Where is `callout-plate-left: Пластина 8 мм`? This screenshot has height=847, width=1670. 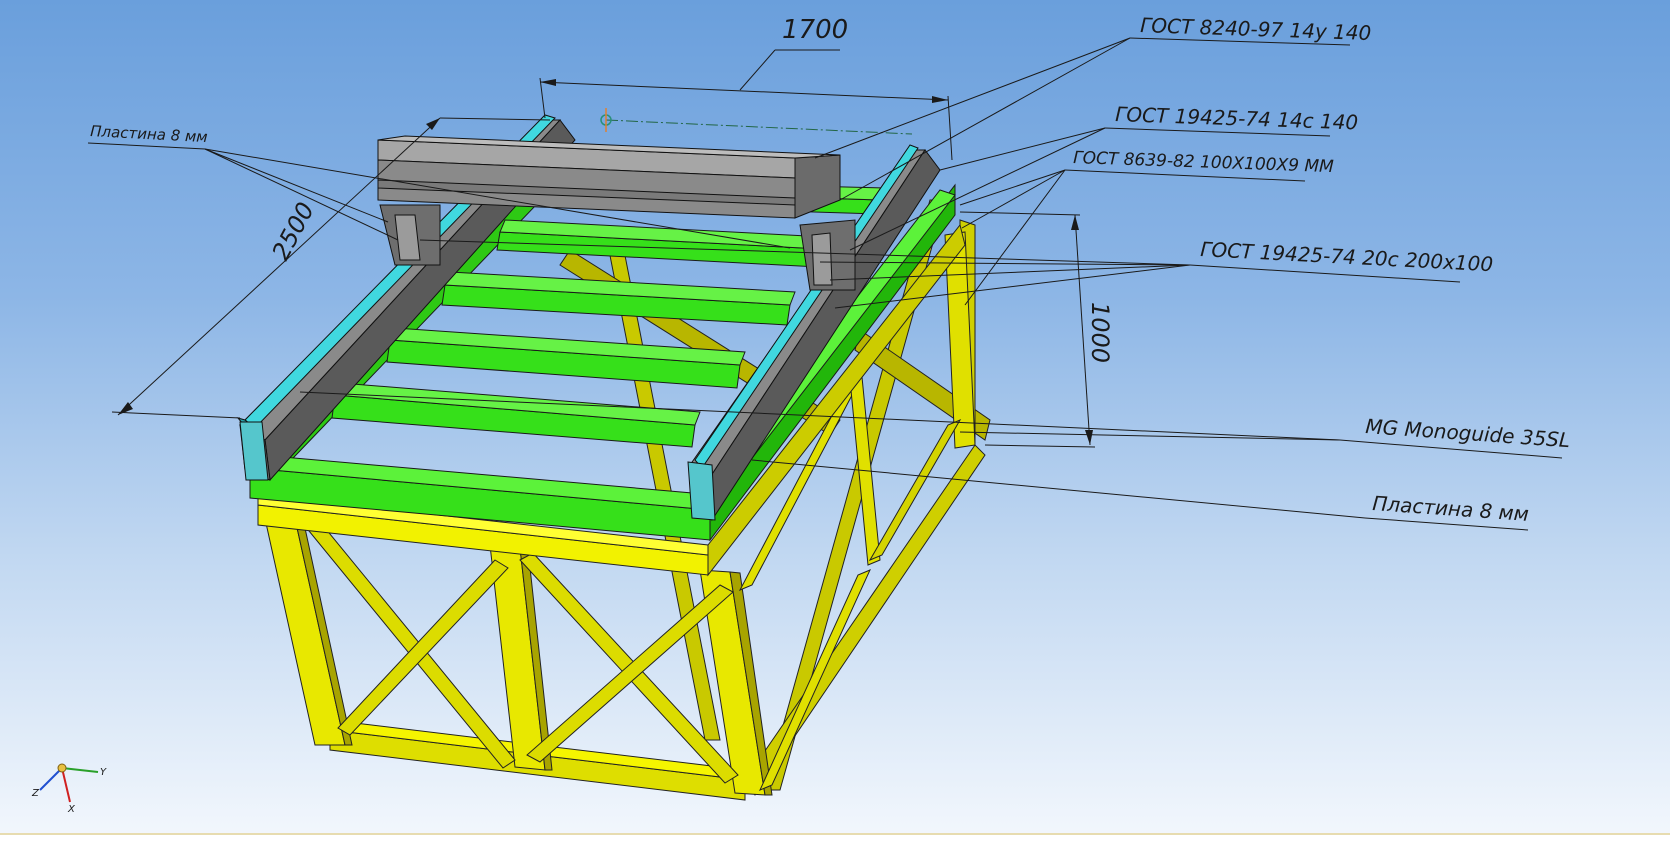
callout-plate-left: Пластина 8 мм is located at coordinates (149, 134).